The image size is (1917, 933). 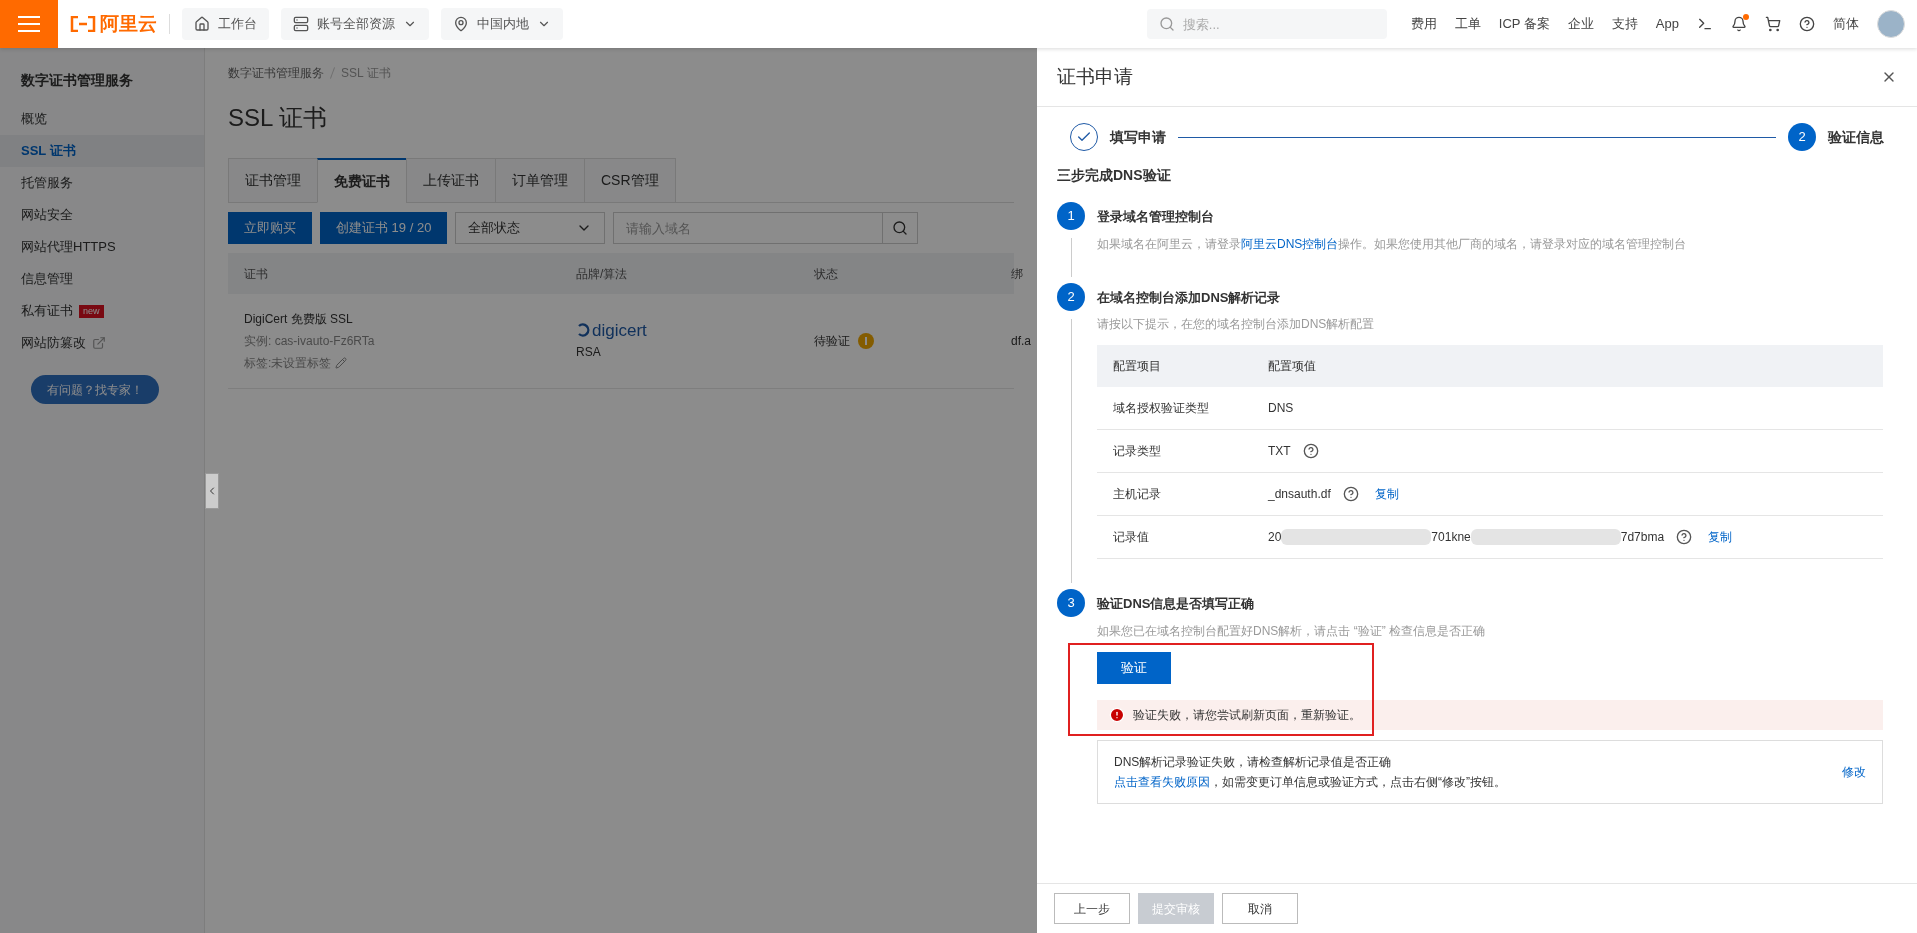 What do you see at coordinates (102, 279) in the screenshot?
I see `sidebar-item: 信息管理` at bounding box center [102, 279].